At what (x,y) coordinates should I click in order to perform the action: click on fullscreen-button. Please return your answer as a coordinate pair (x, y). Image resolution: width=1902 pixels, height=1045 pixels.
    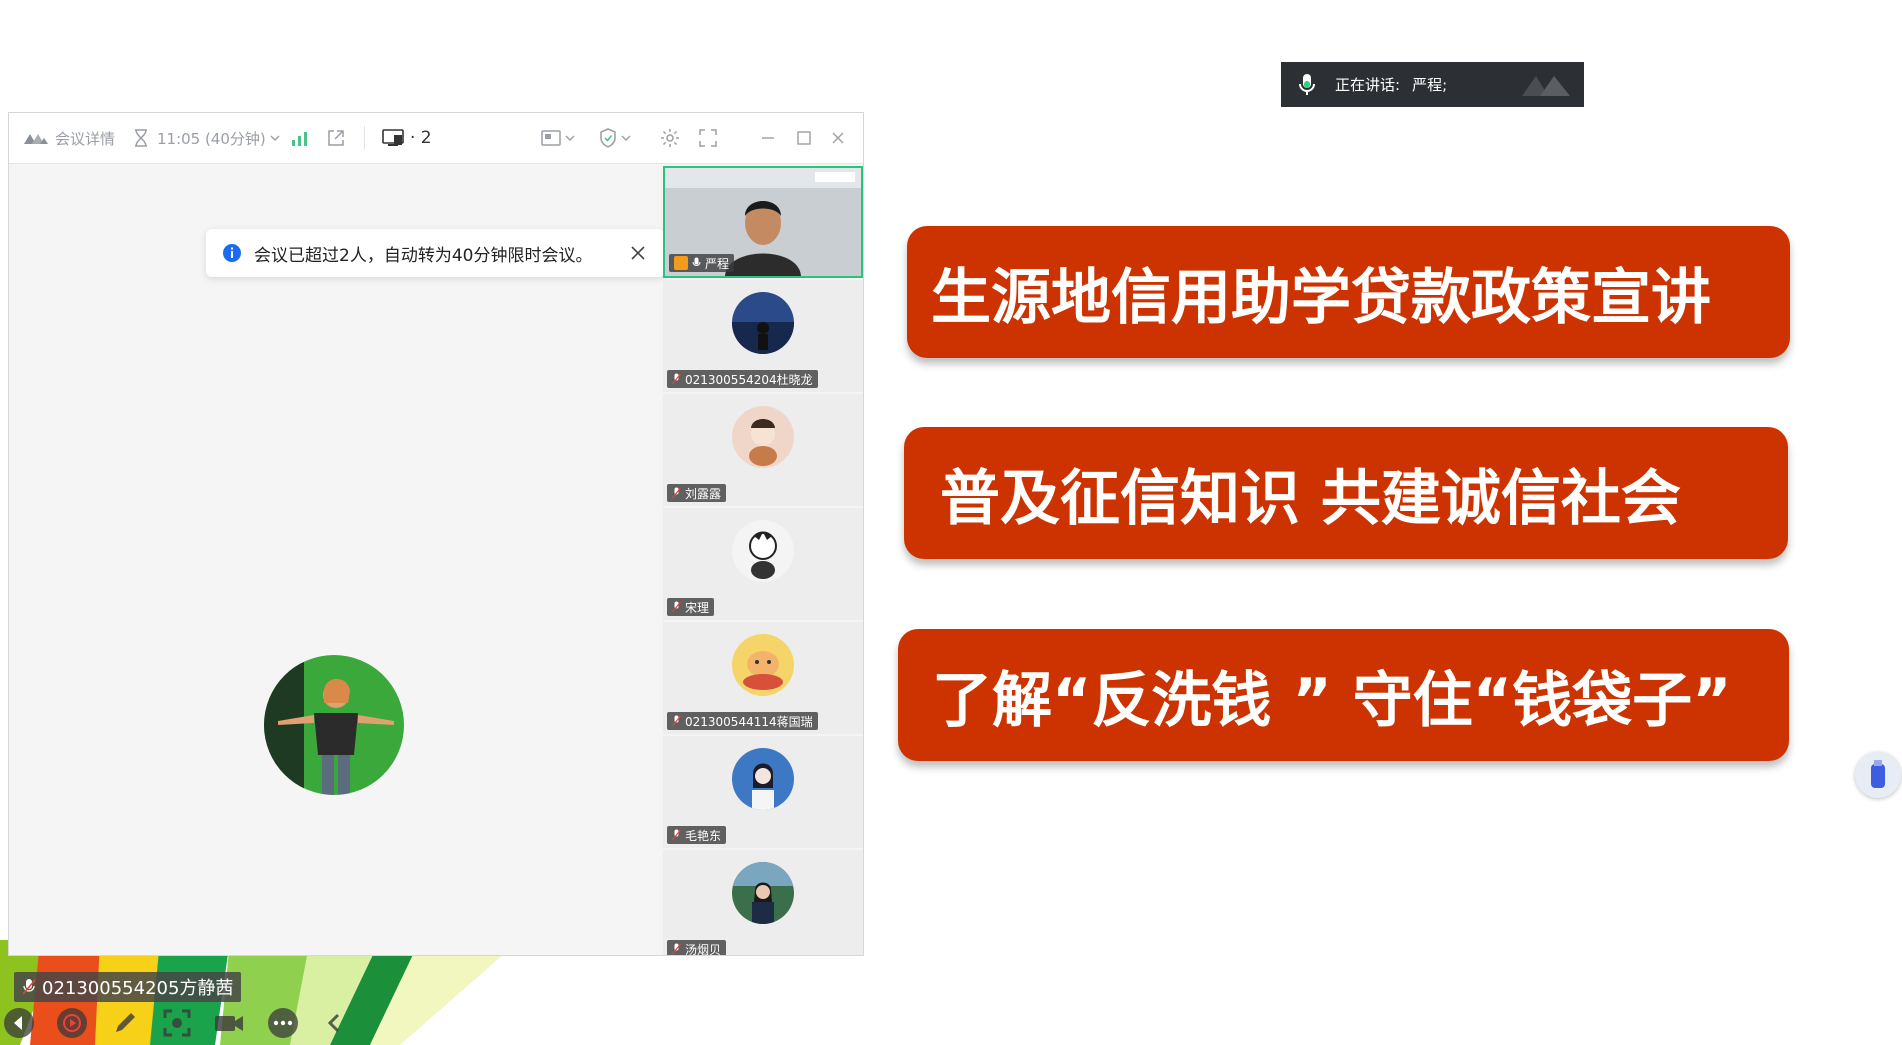
    Looking at the image, I should click on (708, 138).